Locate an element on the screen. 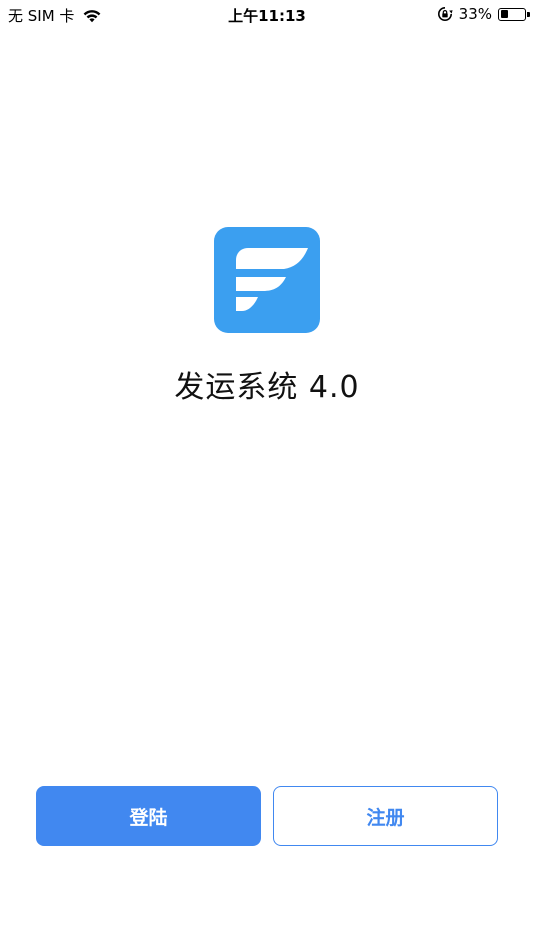  register-button: 注册 is located at coordinates (385, 816).